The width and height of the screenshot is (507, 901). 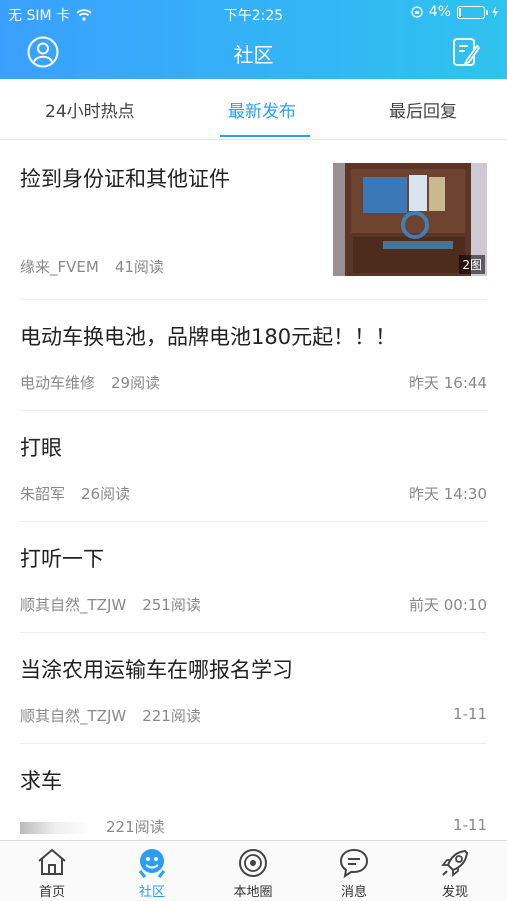 What do you see at coordinates (59, 267) in the screenshot?
I see `post-author: 缘来_FVEM` at bounding box center [59, 267].